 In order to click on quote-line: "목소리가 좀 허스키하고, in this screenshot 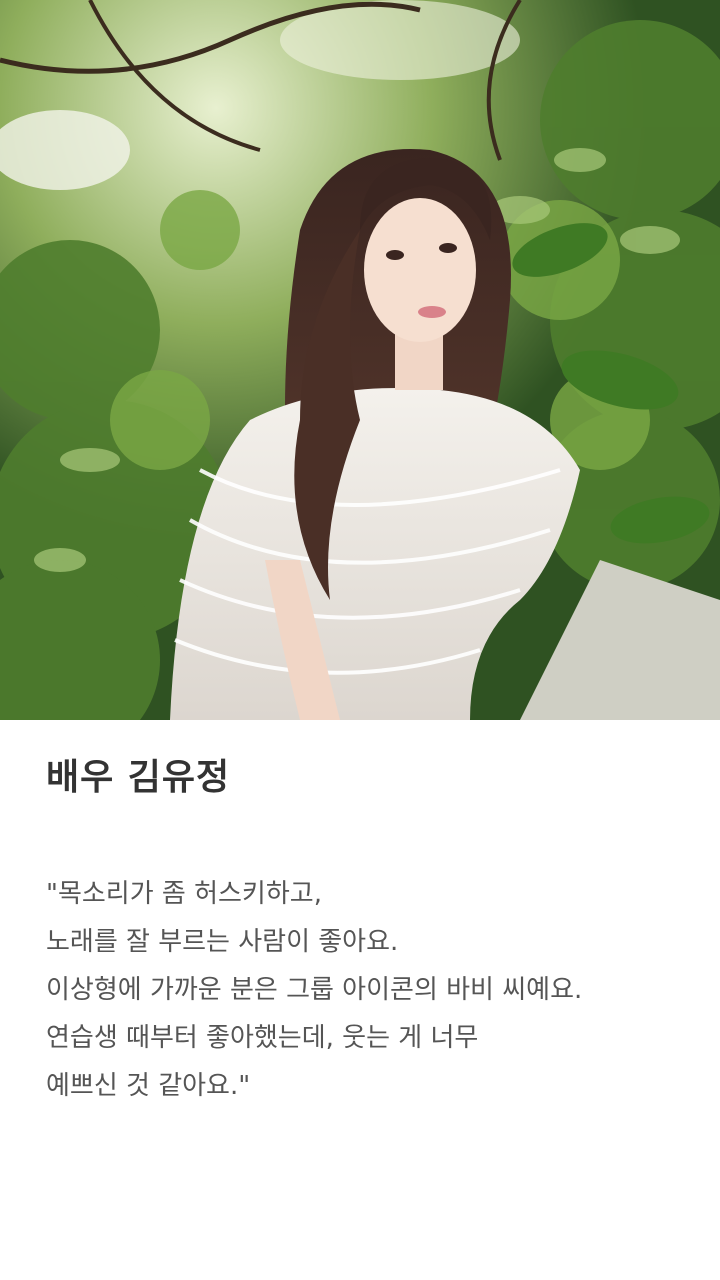, I will do `click(184, 894)`.